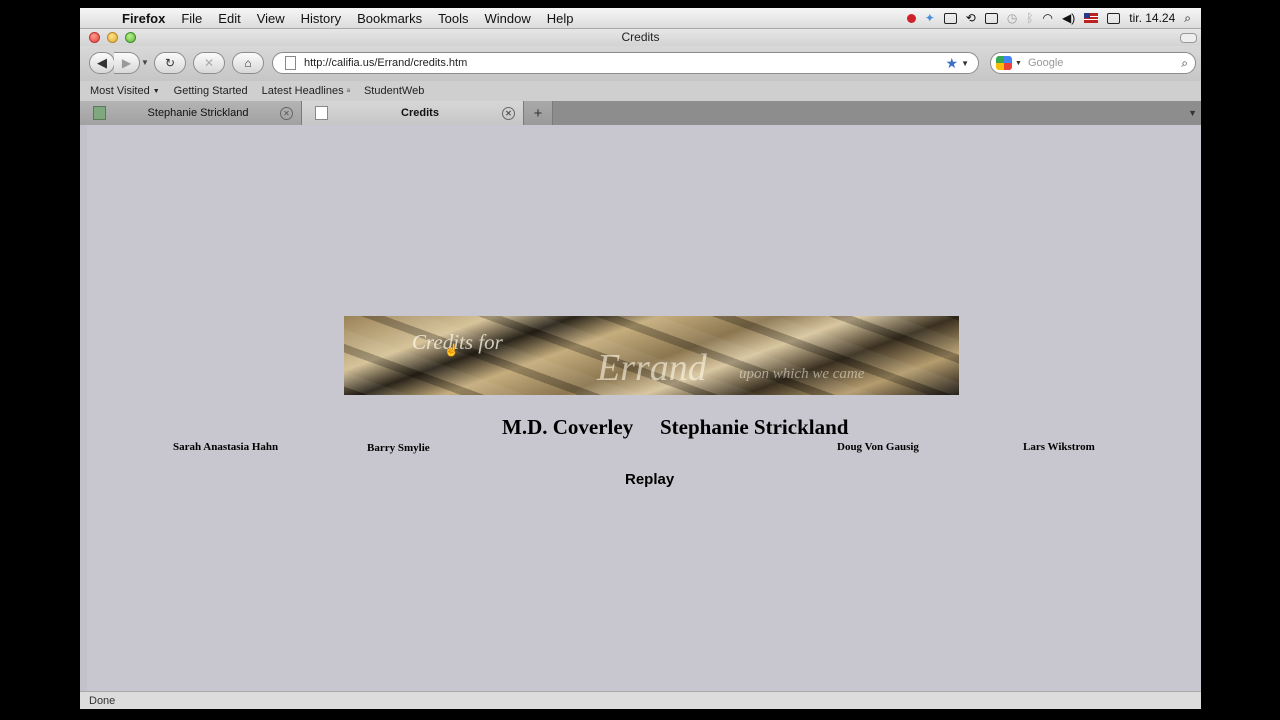 This screenshot has height=720, width=1280. Describe the element at coordinates (1114, 18) in the screenshot. I see `battery-icon` at that location.